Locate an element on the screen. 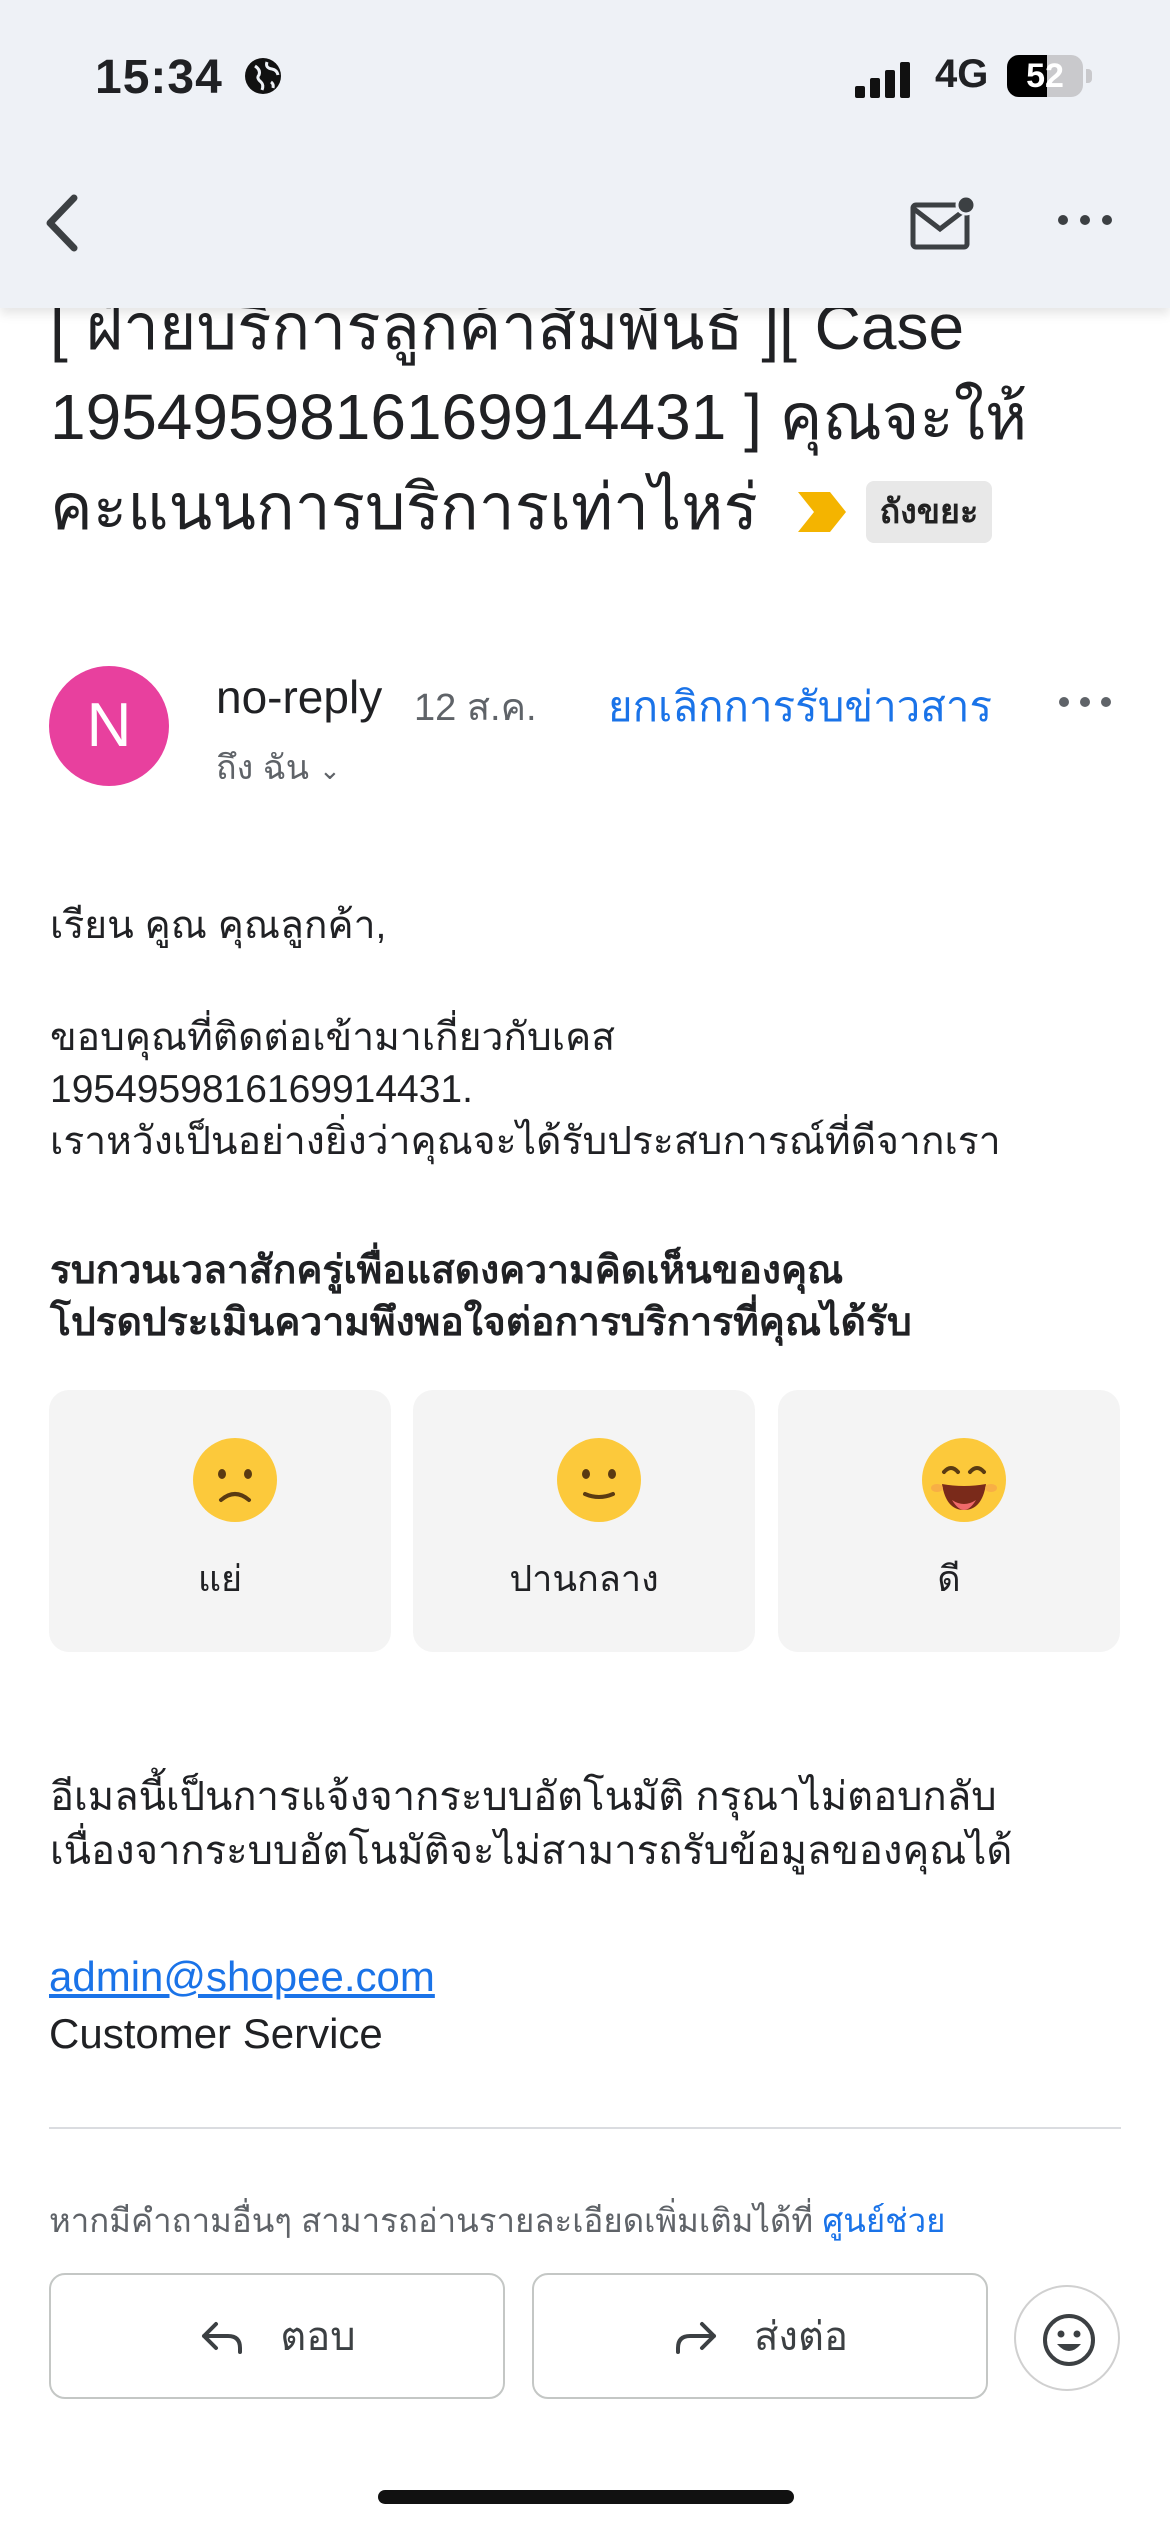 Image resolution: width=1170 pixels, height=2532 pixels. network-type: 4G is located at coordinates (962, 74).